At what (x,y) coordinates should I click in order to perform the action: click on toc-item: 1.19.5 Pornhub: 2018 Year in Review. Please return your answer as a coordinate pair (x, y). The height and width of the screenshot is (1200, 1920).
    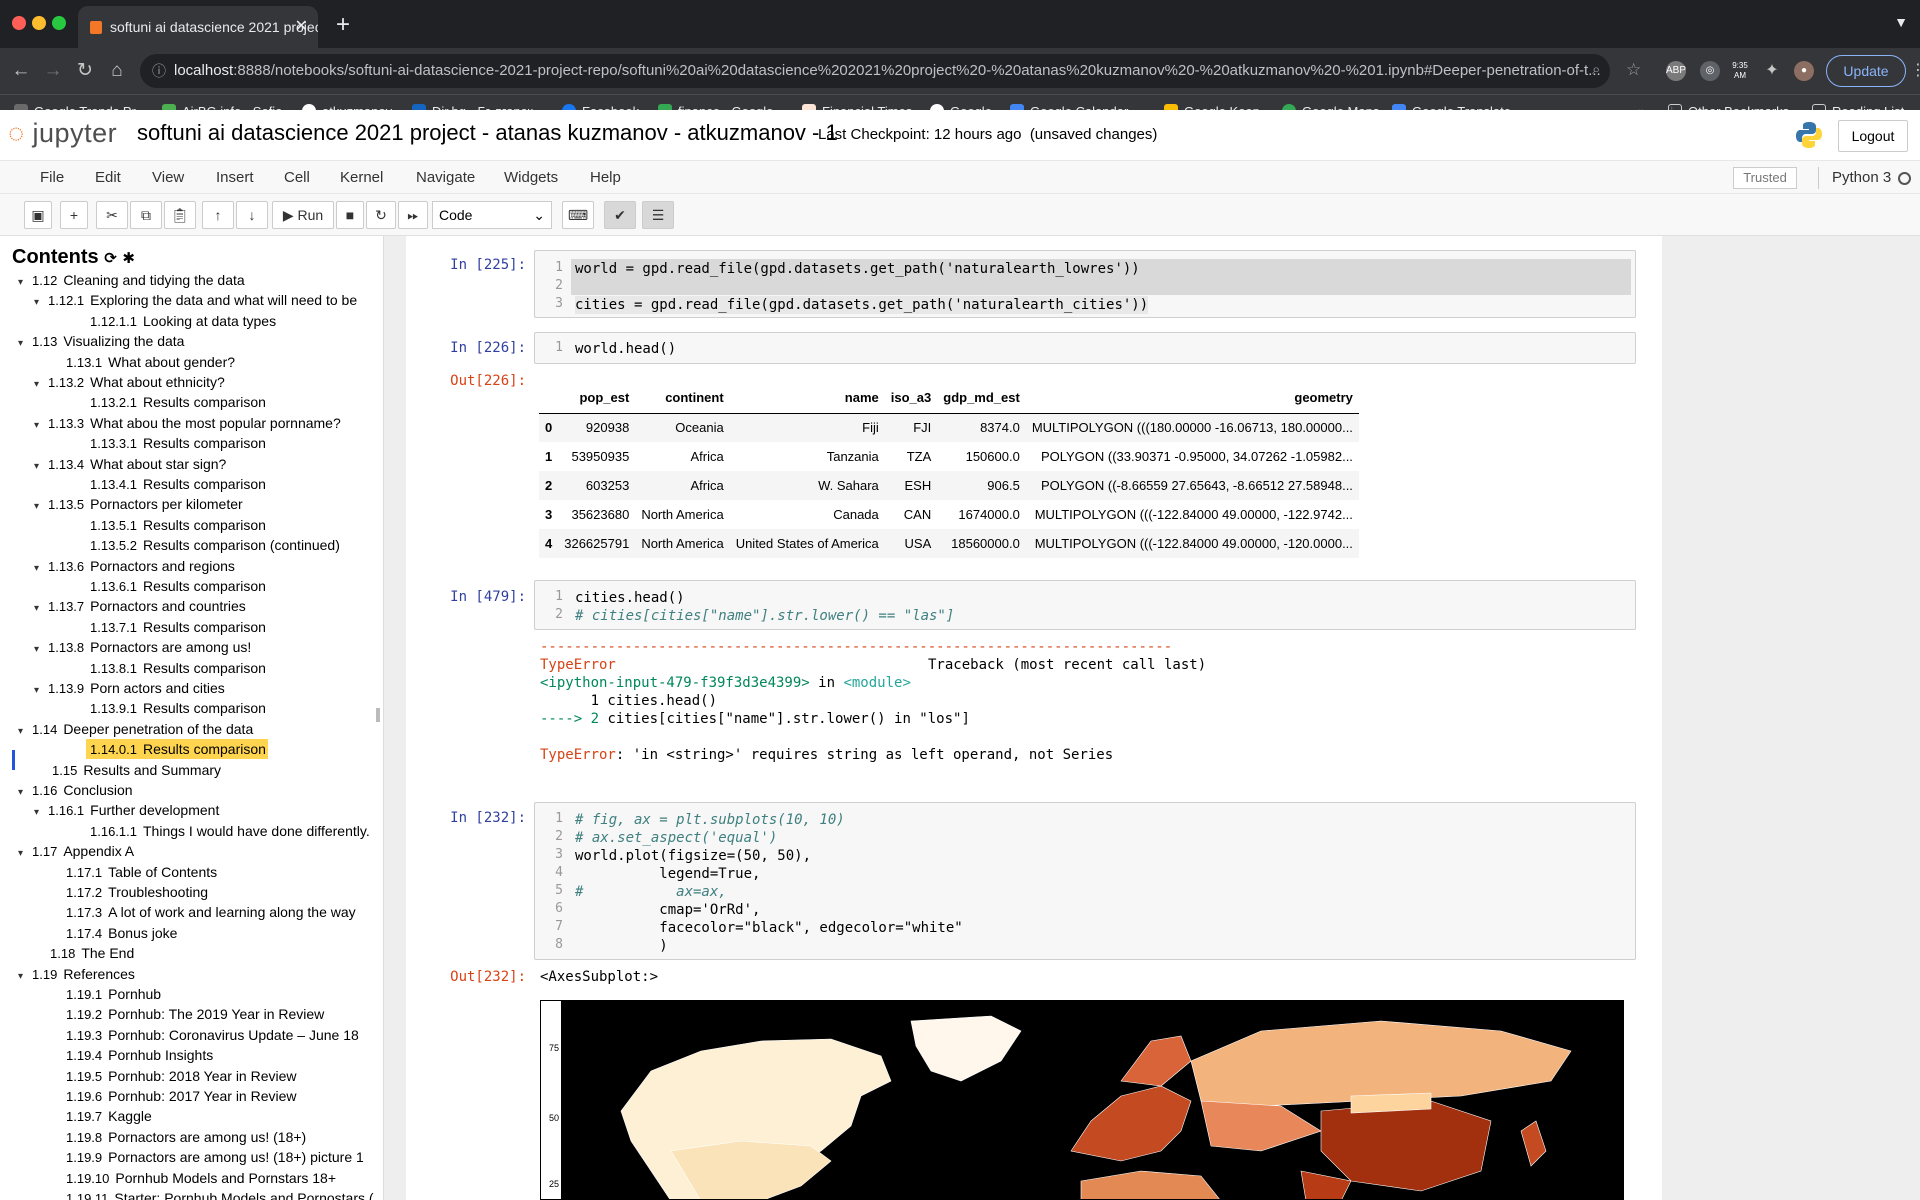
    Looking at the image, I should click on (179, 1076).